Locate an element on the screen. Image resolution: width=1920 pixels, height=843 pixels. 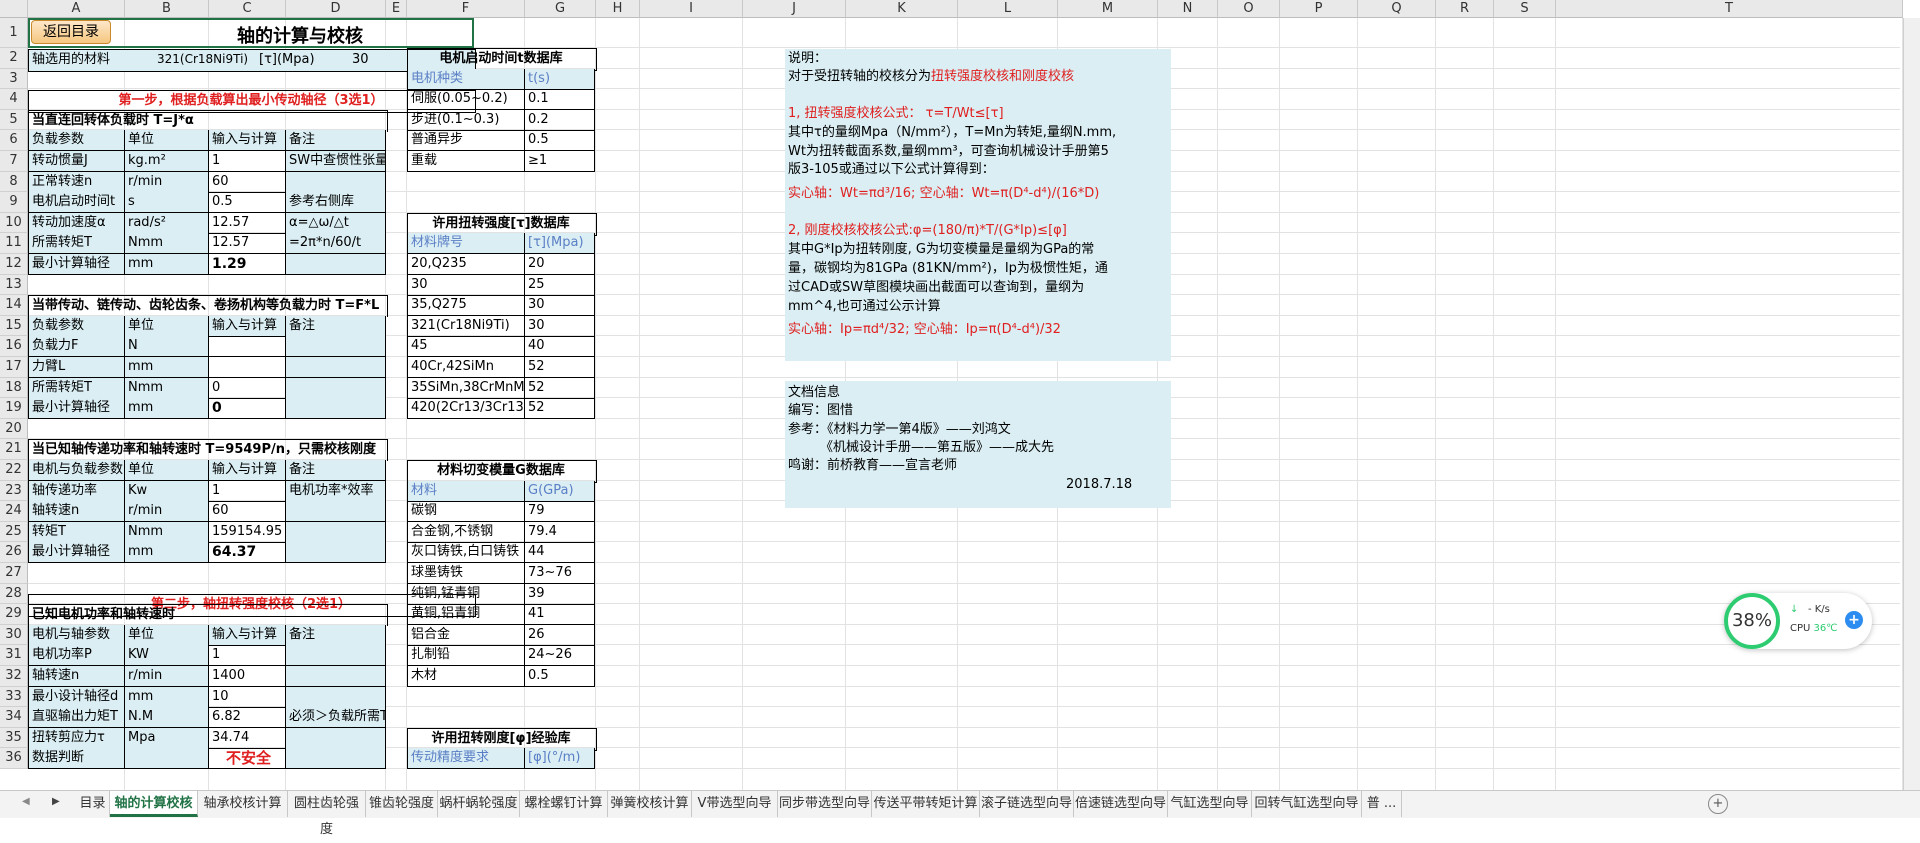
add-sheet-icon: + is located at coordinates (1718, 804).